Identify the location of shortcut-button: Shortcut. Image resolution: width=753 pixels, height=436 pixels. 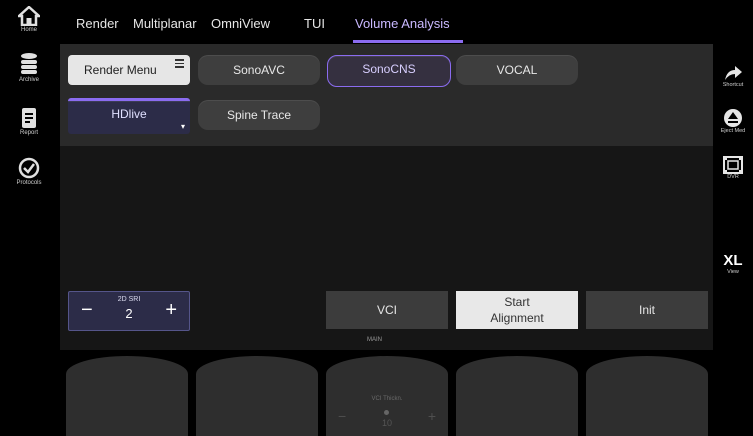
(733, 76).